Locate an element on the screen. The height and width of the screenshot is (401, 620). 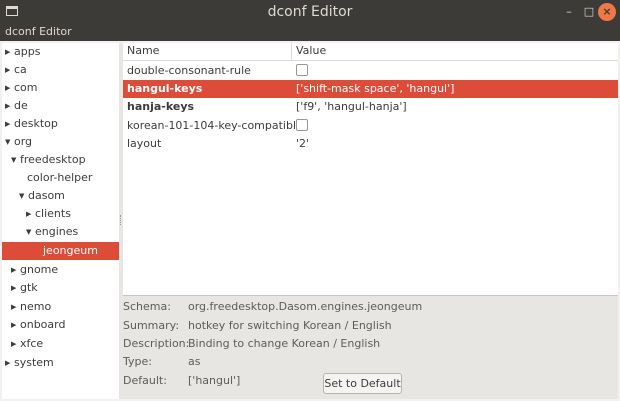
tree-item-label: desktop is located at coordinates (36, 123).